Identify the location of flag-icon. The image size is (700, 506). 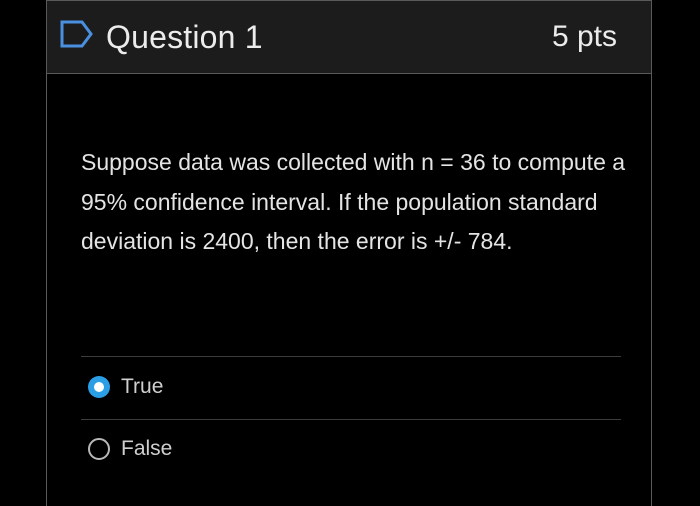
(77, 34).